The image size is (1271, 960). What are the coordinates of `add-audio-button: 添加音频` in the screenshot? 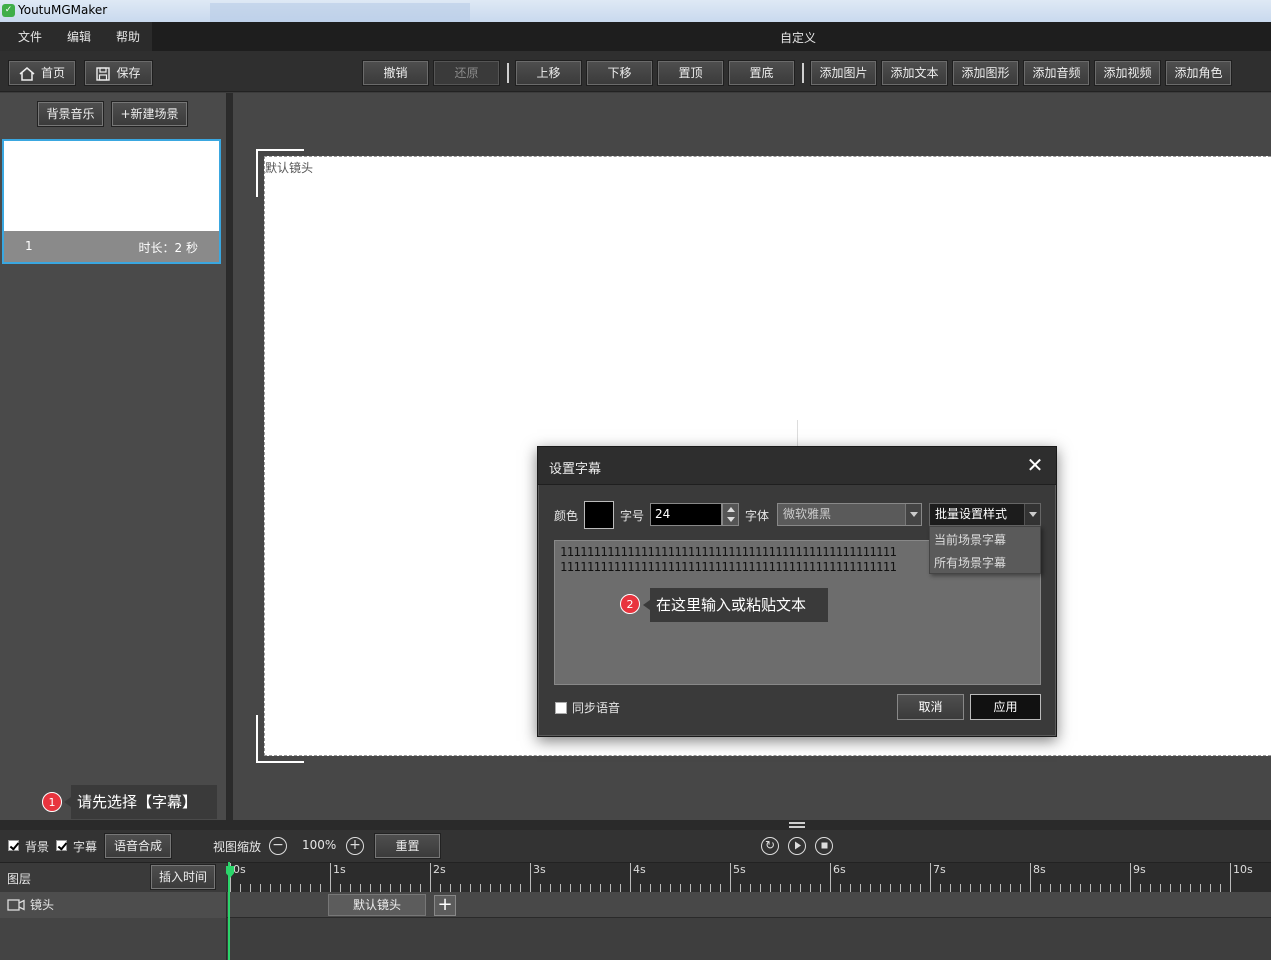 It's located at (1056, 73).